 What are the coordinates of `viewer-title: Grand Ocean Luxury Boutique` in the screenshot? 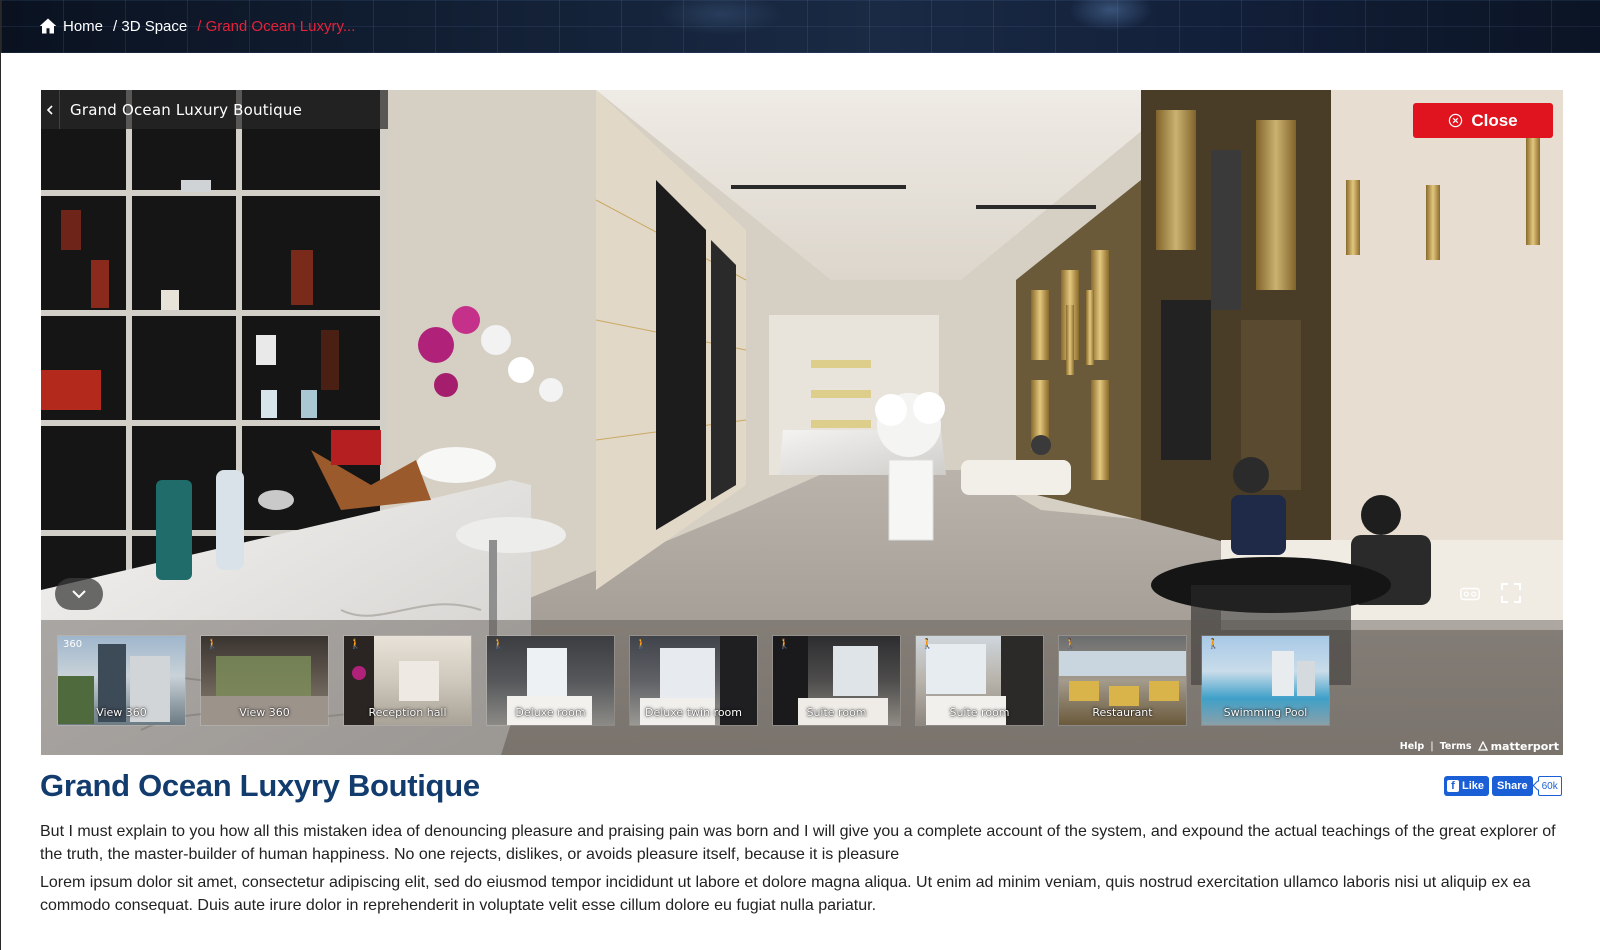 It's located at (186, 109).